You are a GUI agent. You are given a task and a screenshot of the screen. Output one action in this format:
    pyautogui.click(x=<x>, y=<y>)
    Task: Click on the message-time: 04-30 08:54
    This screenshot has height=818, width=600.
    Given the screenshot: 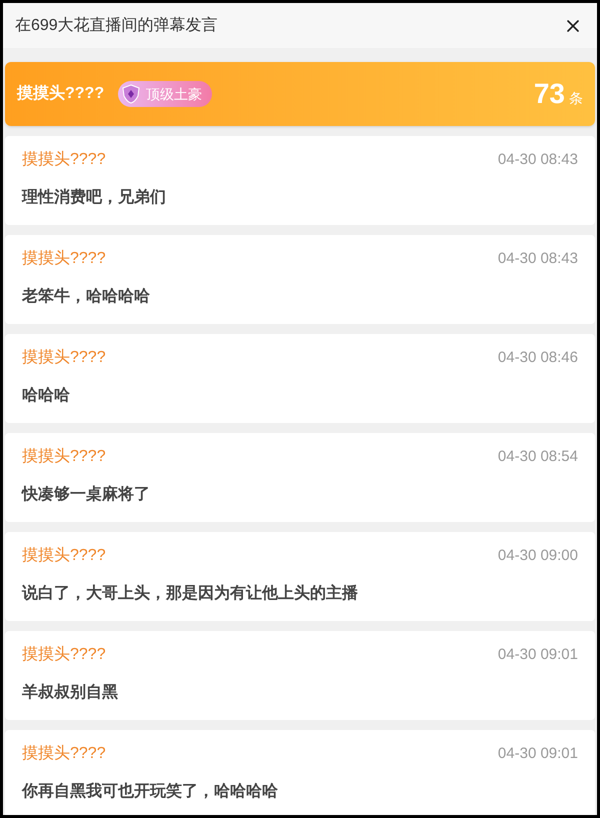 What is the action you would take?
    pyautogui.click(x=538, y=456)
    